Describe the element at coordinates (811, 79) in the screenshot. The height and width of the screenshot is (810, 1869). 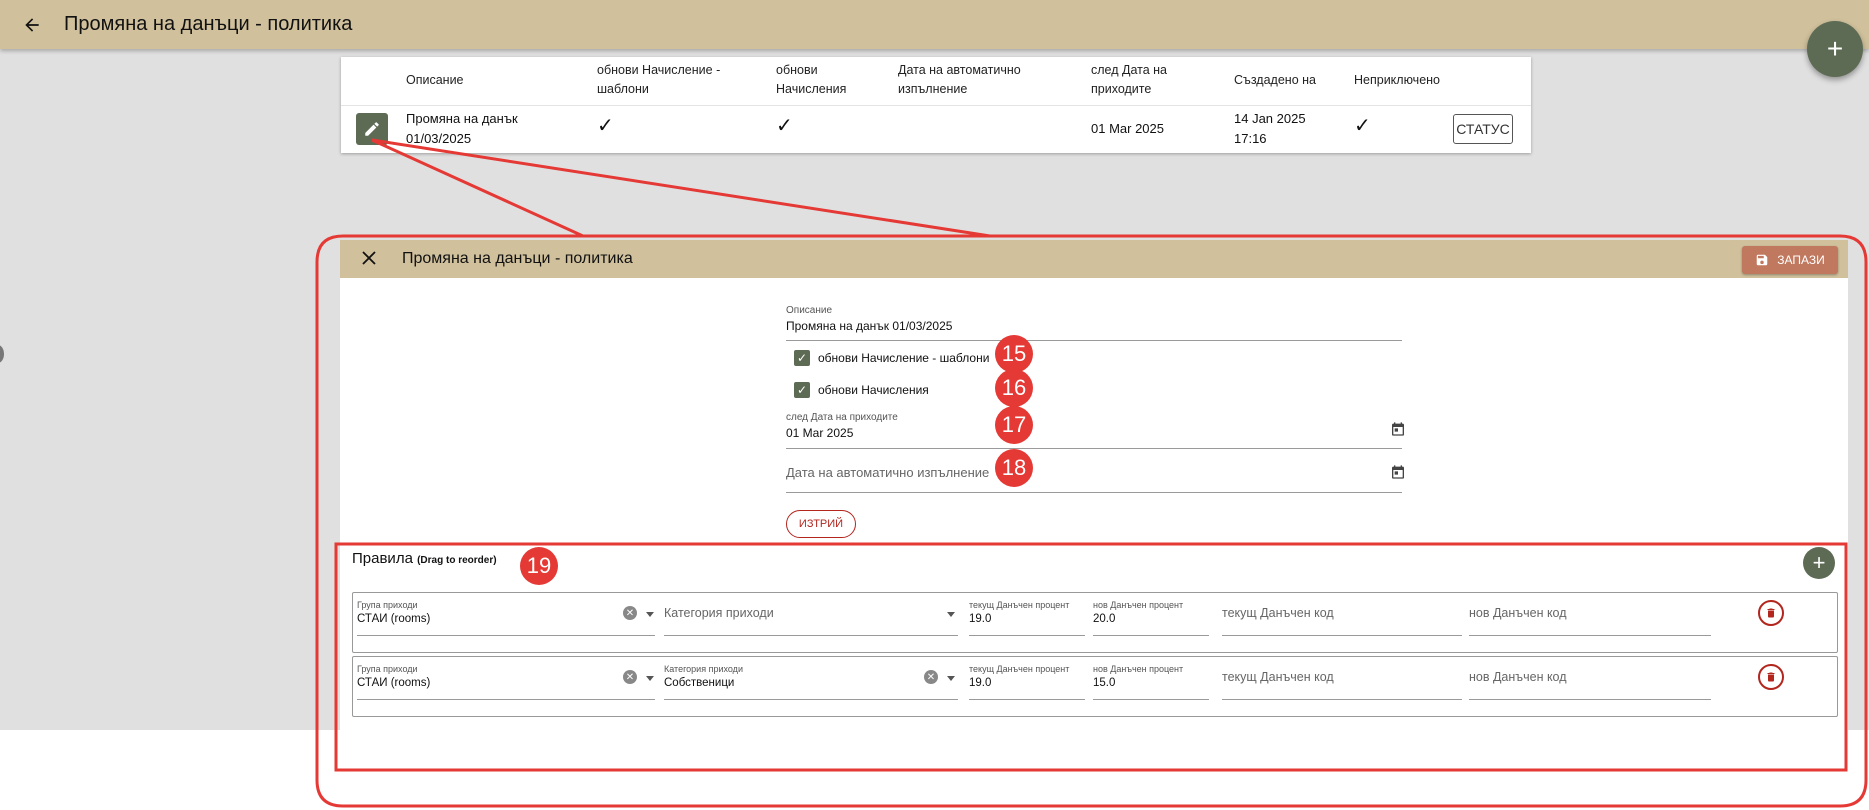
I see `col-update-charges: обнови Начисления` at that location.